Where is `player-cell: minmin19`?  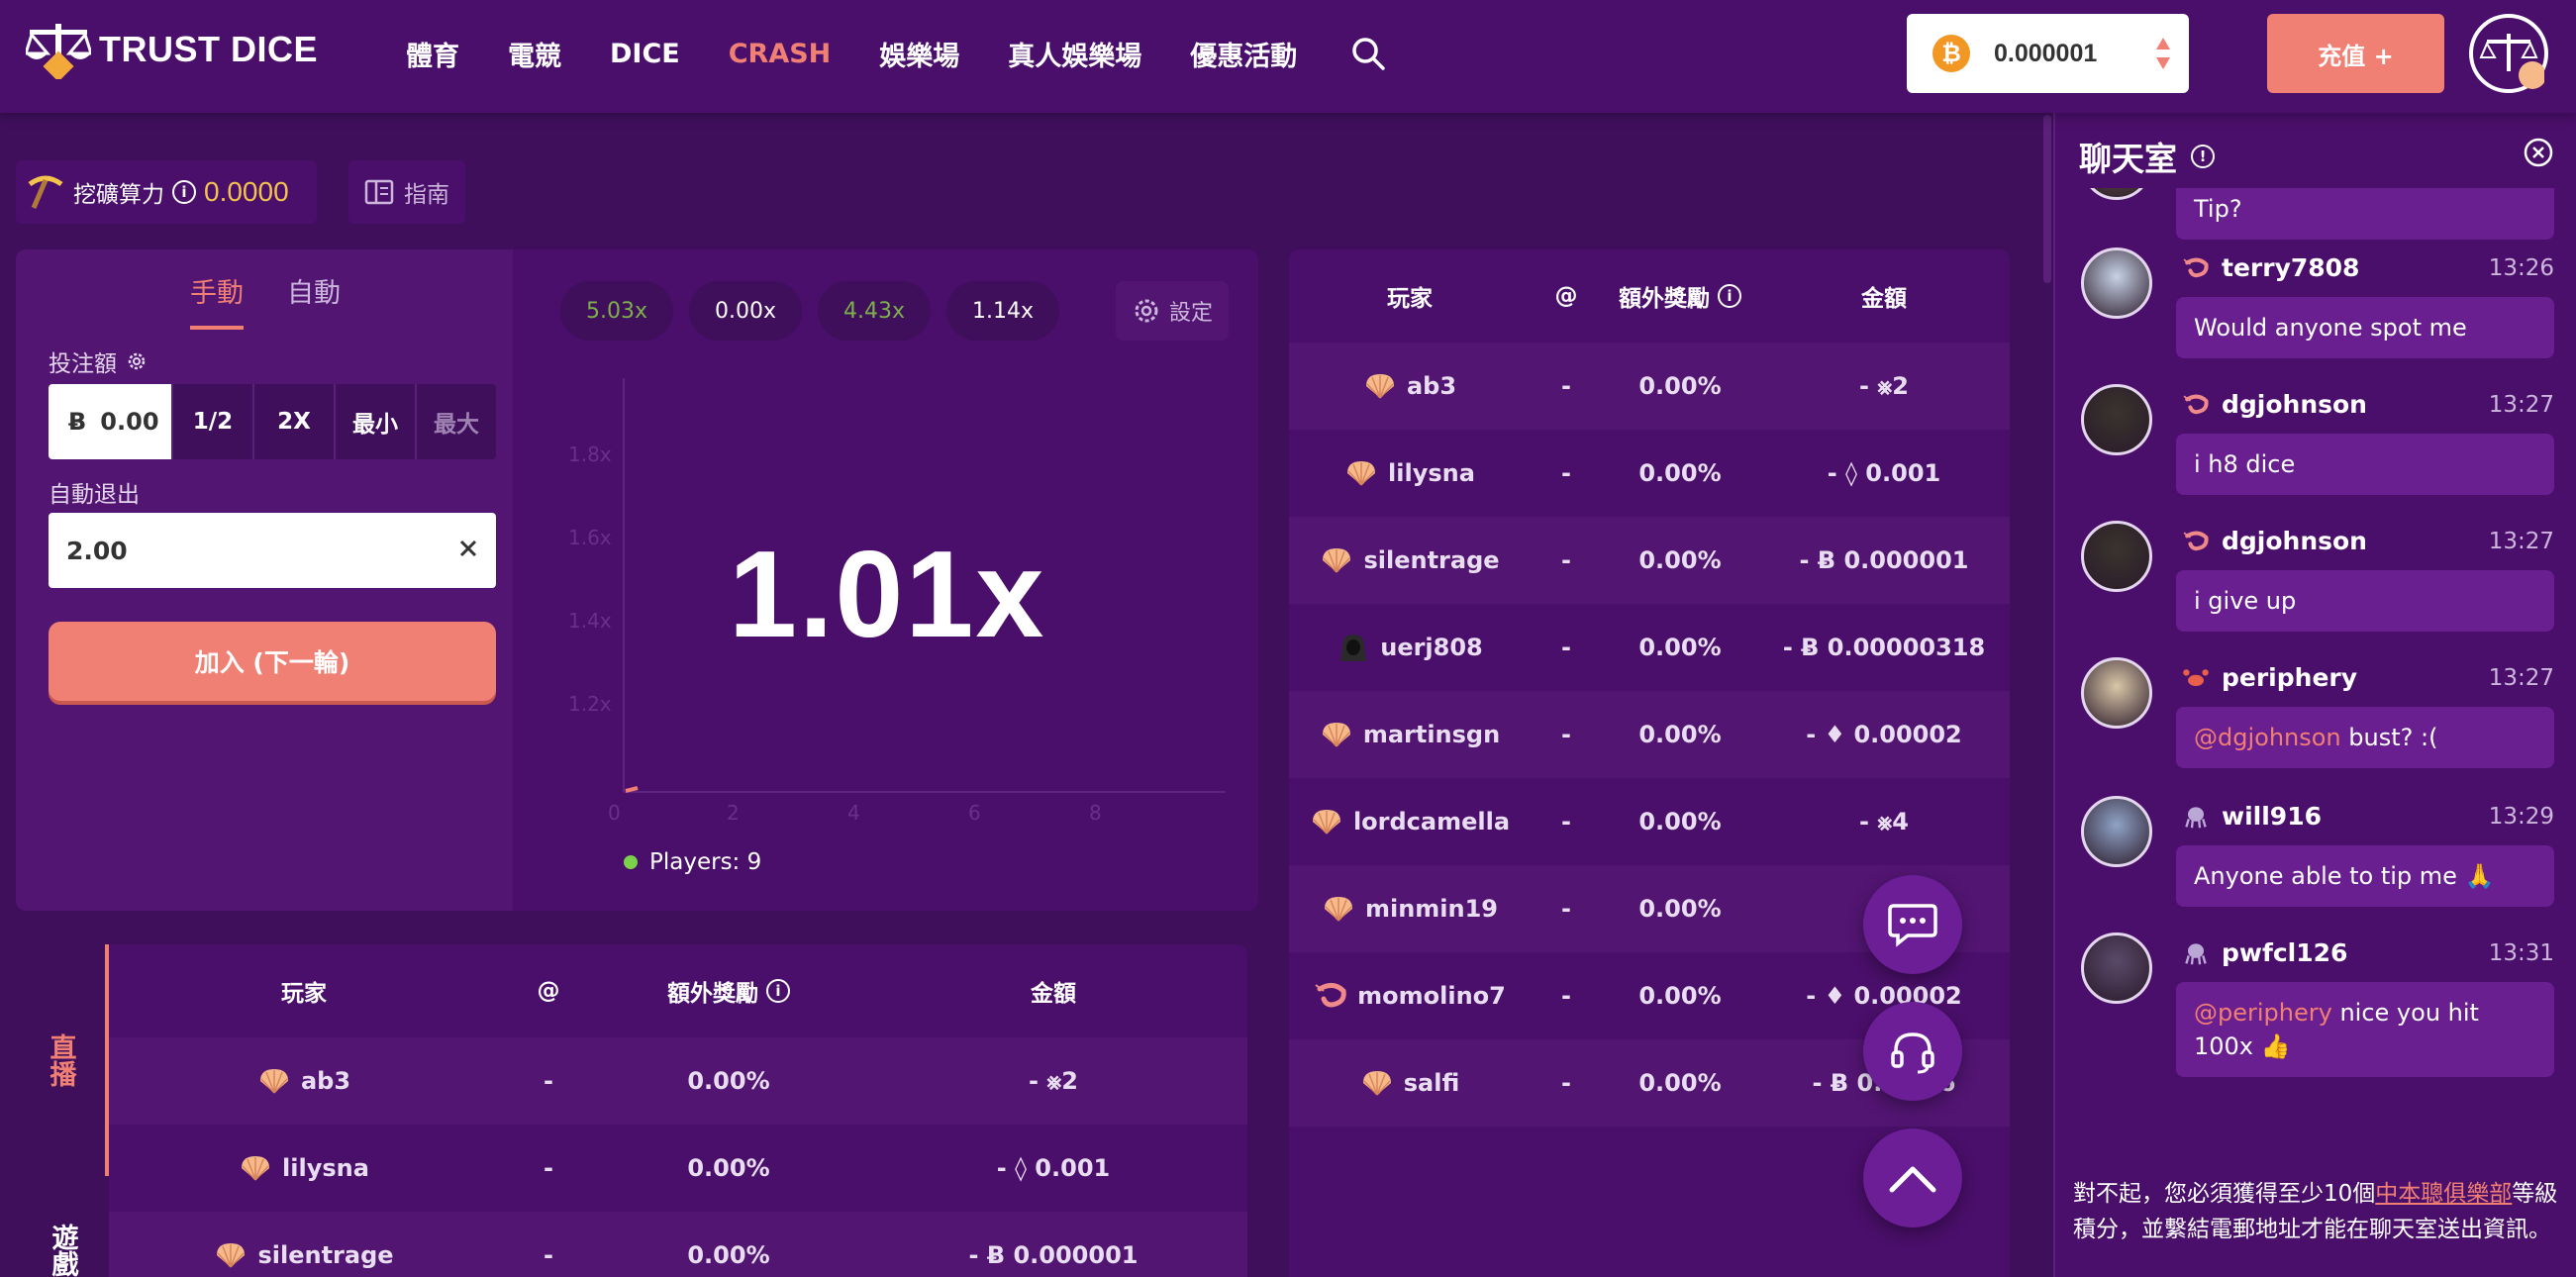
player-cell: minmin19 is located at coordinates (1410, 909).